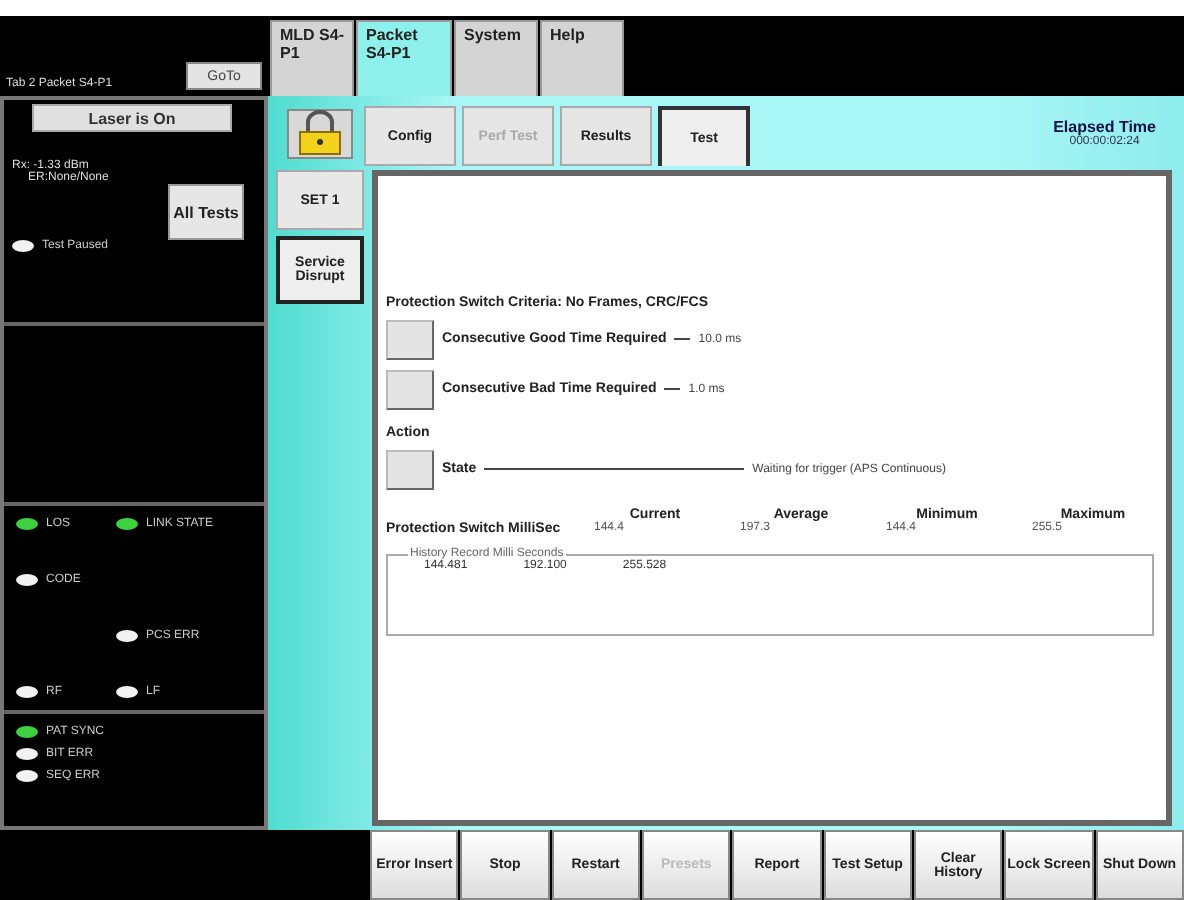  Describe the element at coordinates (582, 58) in the screenshot. I see `main-tab: Help` at that location.